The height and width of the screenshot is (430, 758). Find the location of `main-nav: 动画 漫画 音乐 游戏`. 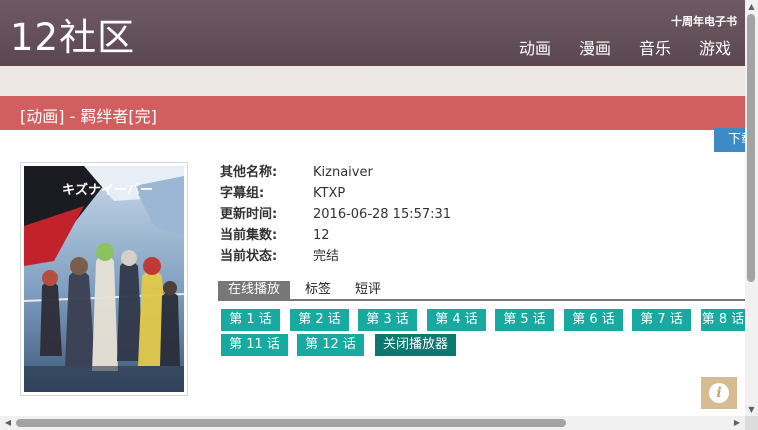

main-nav: 动画 漫画 音乐 游戏 is located at coordinates (625, 49).